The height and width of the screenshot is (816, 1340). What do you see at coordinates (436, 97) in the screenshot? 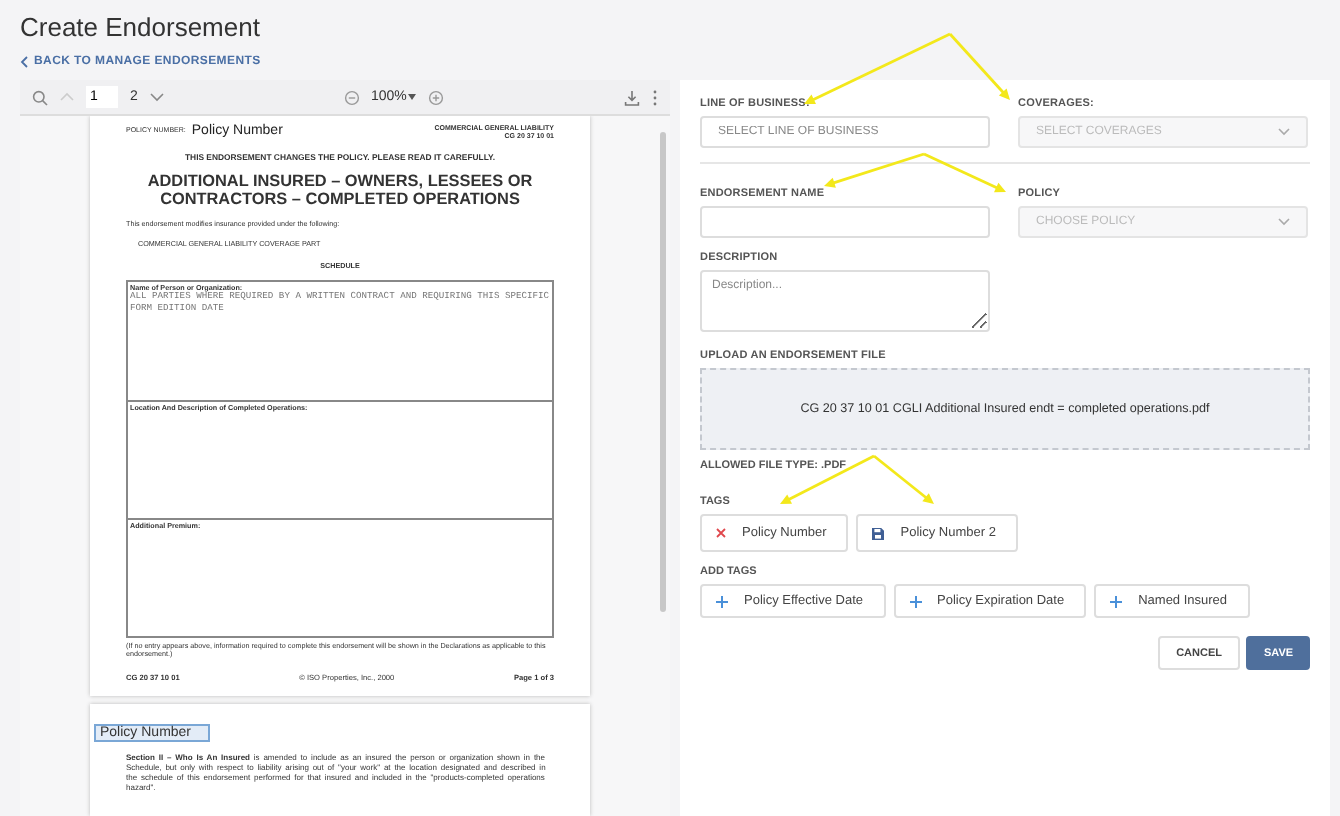
I see `zoom-in-icon` at bounding box center [436, 97].